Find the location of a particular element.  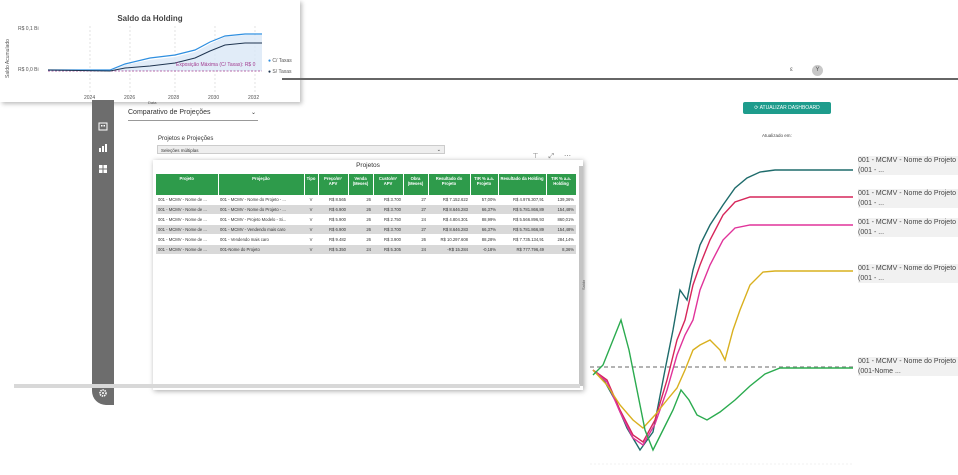

updated-at-label: Atualizado em: is located at coordinates (777, 135).